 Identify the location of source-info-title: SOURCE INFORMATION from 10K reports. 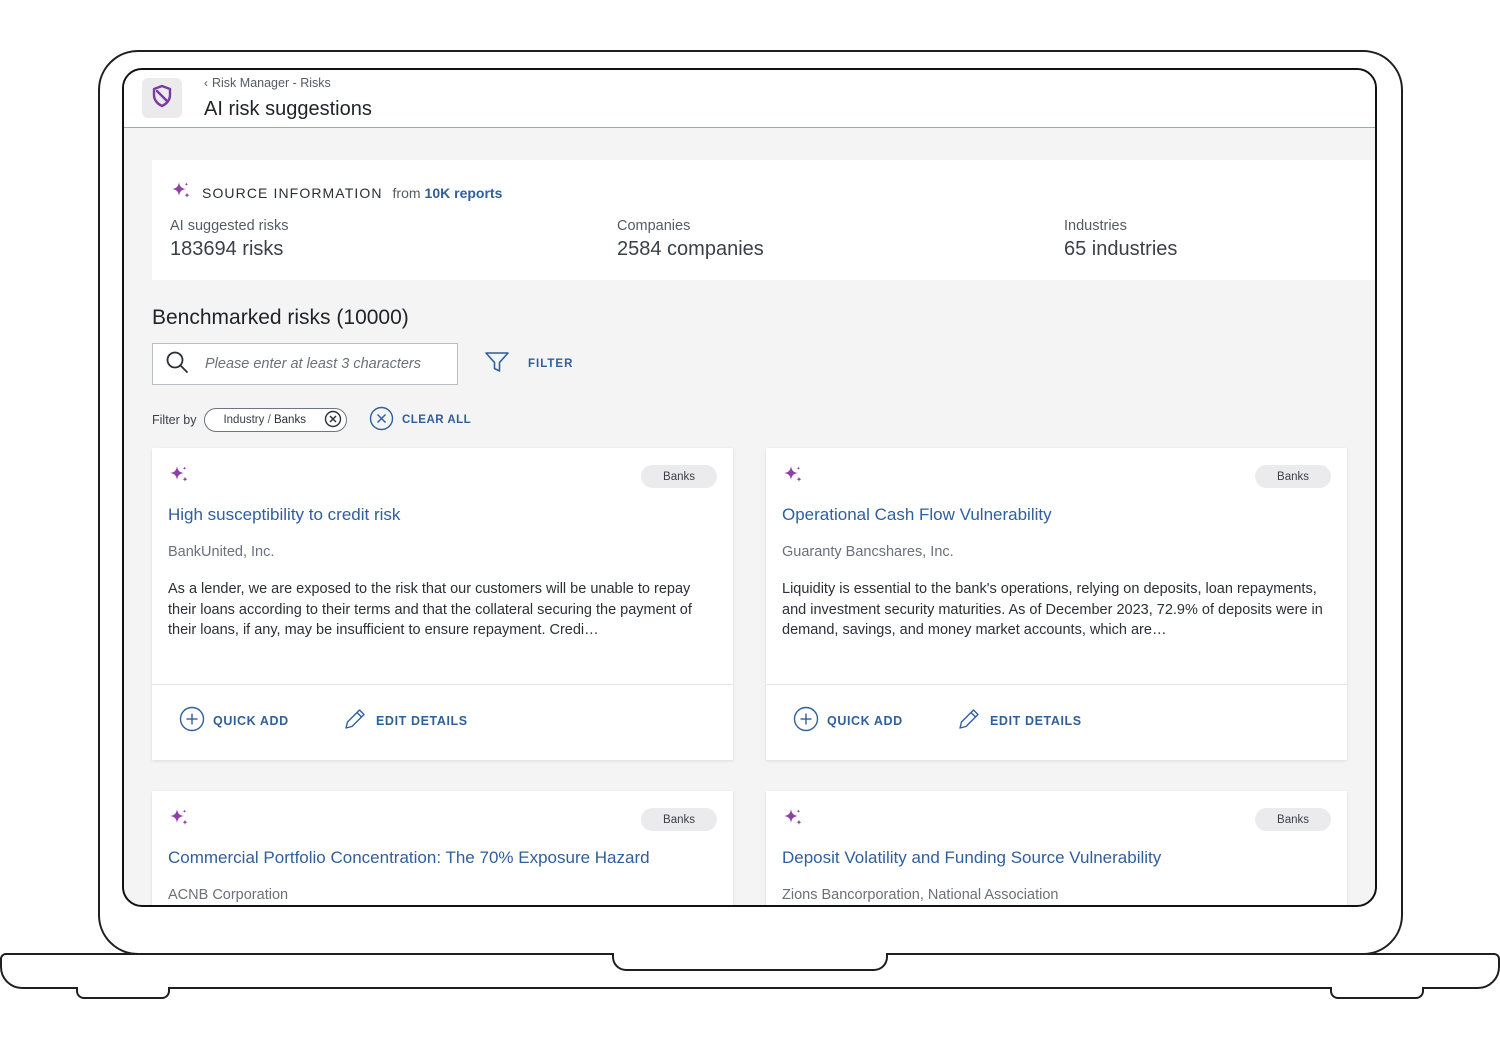
(336, 192).